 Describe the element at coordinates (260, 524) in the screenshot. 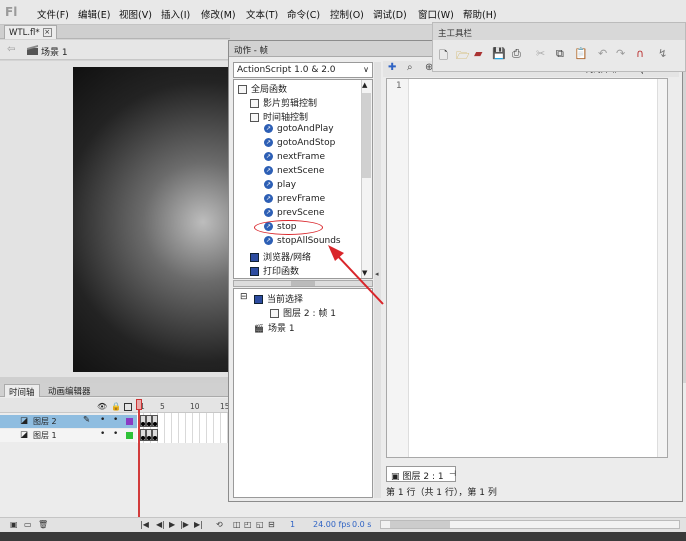

I see `edit-multiple-icon: ◱` at that location.